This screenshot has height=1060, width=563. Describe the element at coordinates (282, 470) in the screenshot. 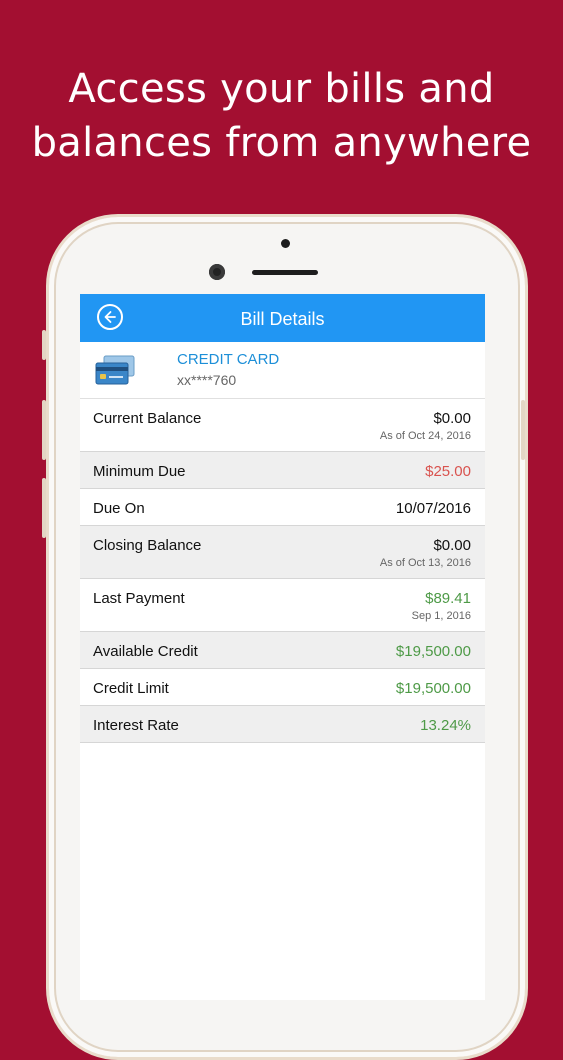

I see `row-minimum-due: Minimum Due $25.00` at that location.